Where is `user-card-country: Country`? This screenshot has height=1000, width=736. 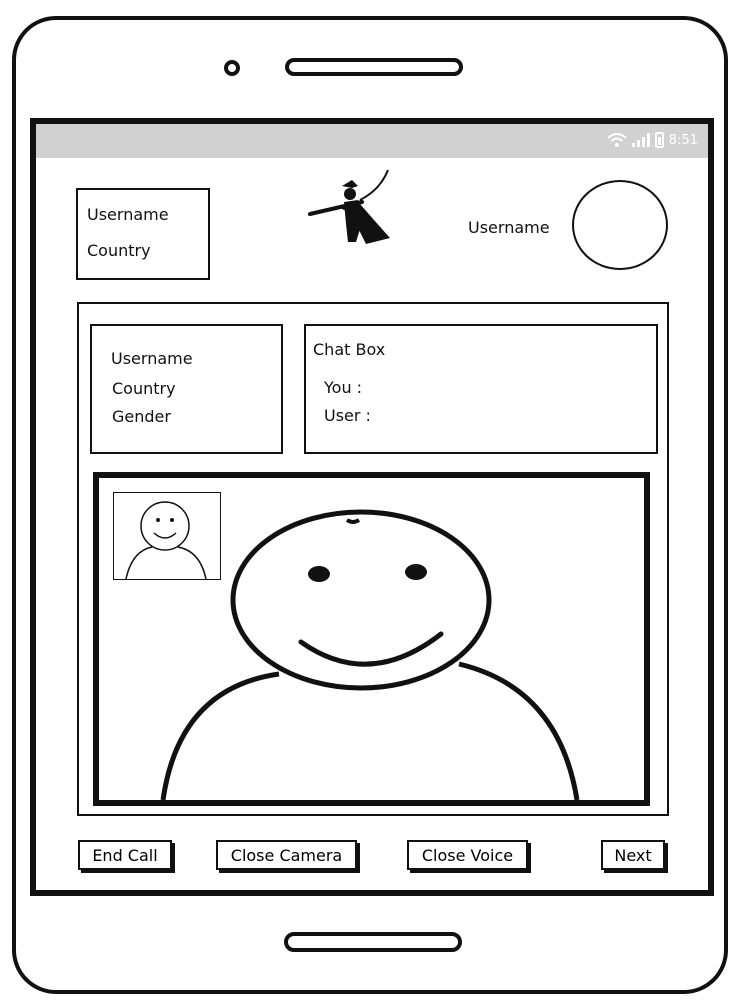 user-card-country: Country is located at coordinates (119, 250).